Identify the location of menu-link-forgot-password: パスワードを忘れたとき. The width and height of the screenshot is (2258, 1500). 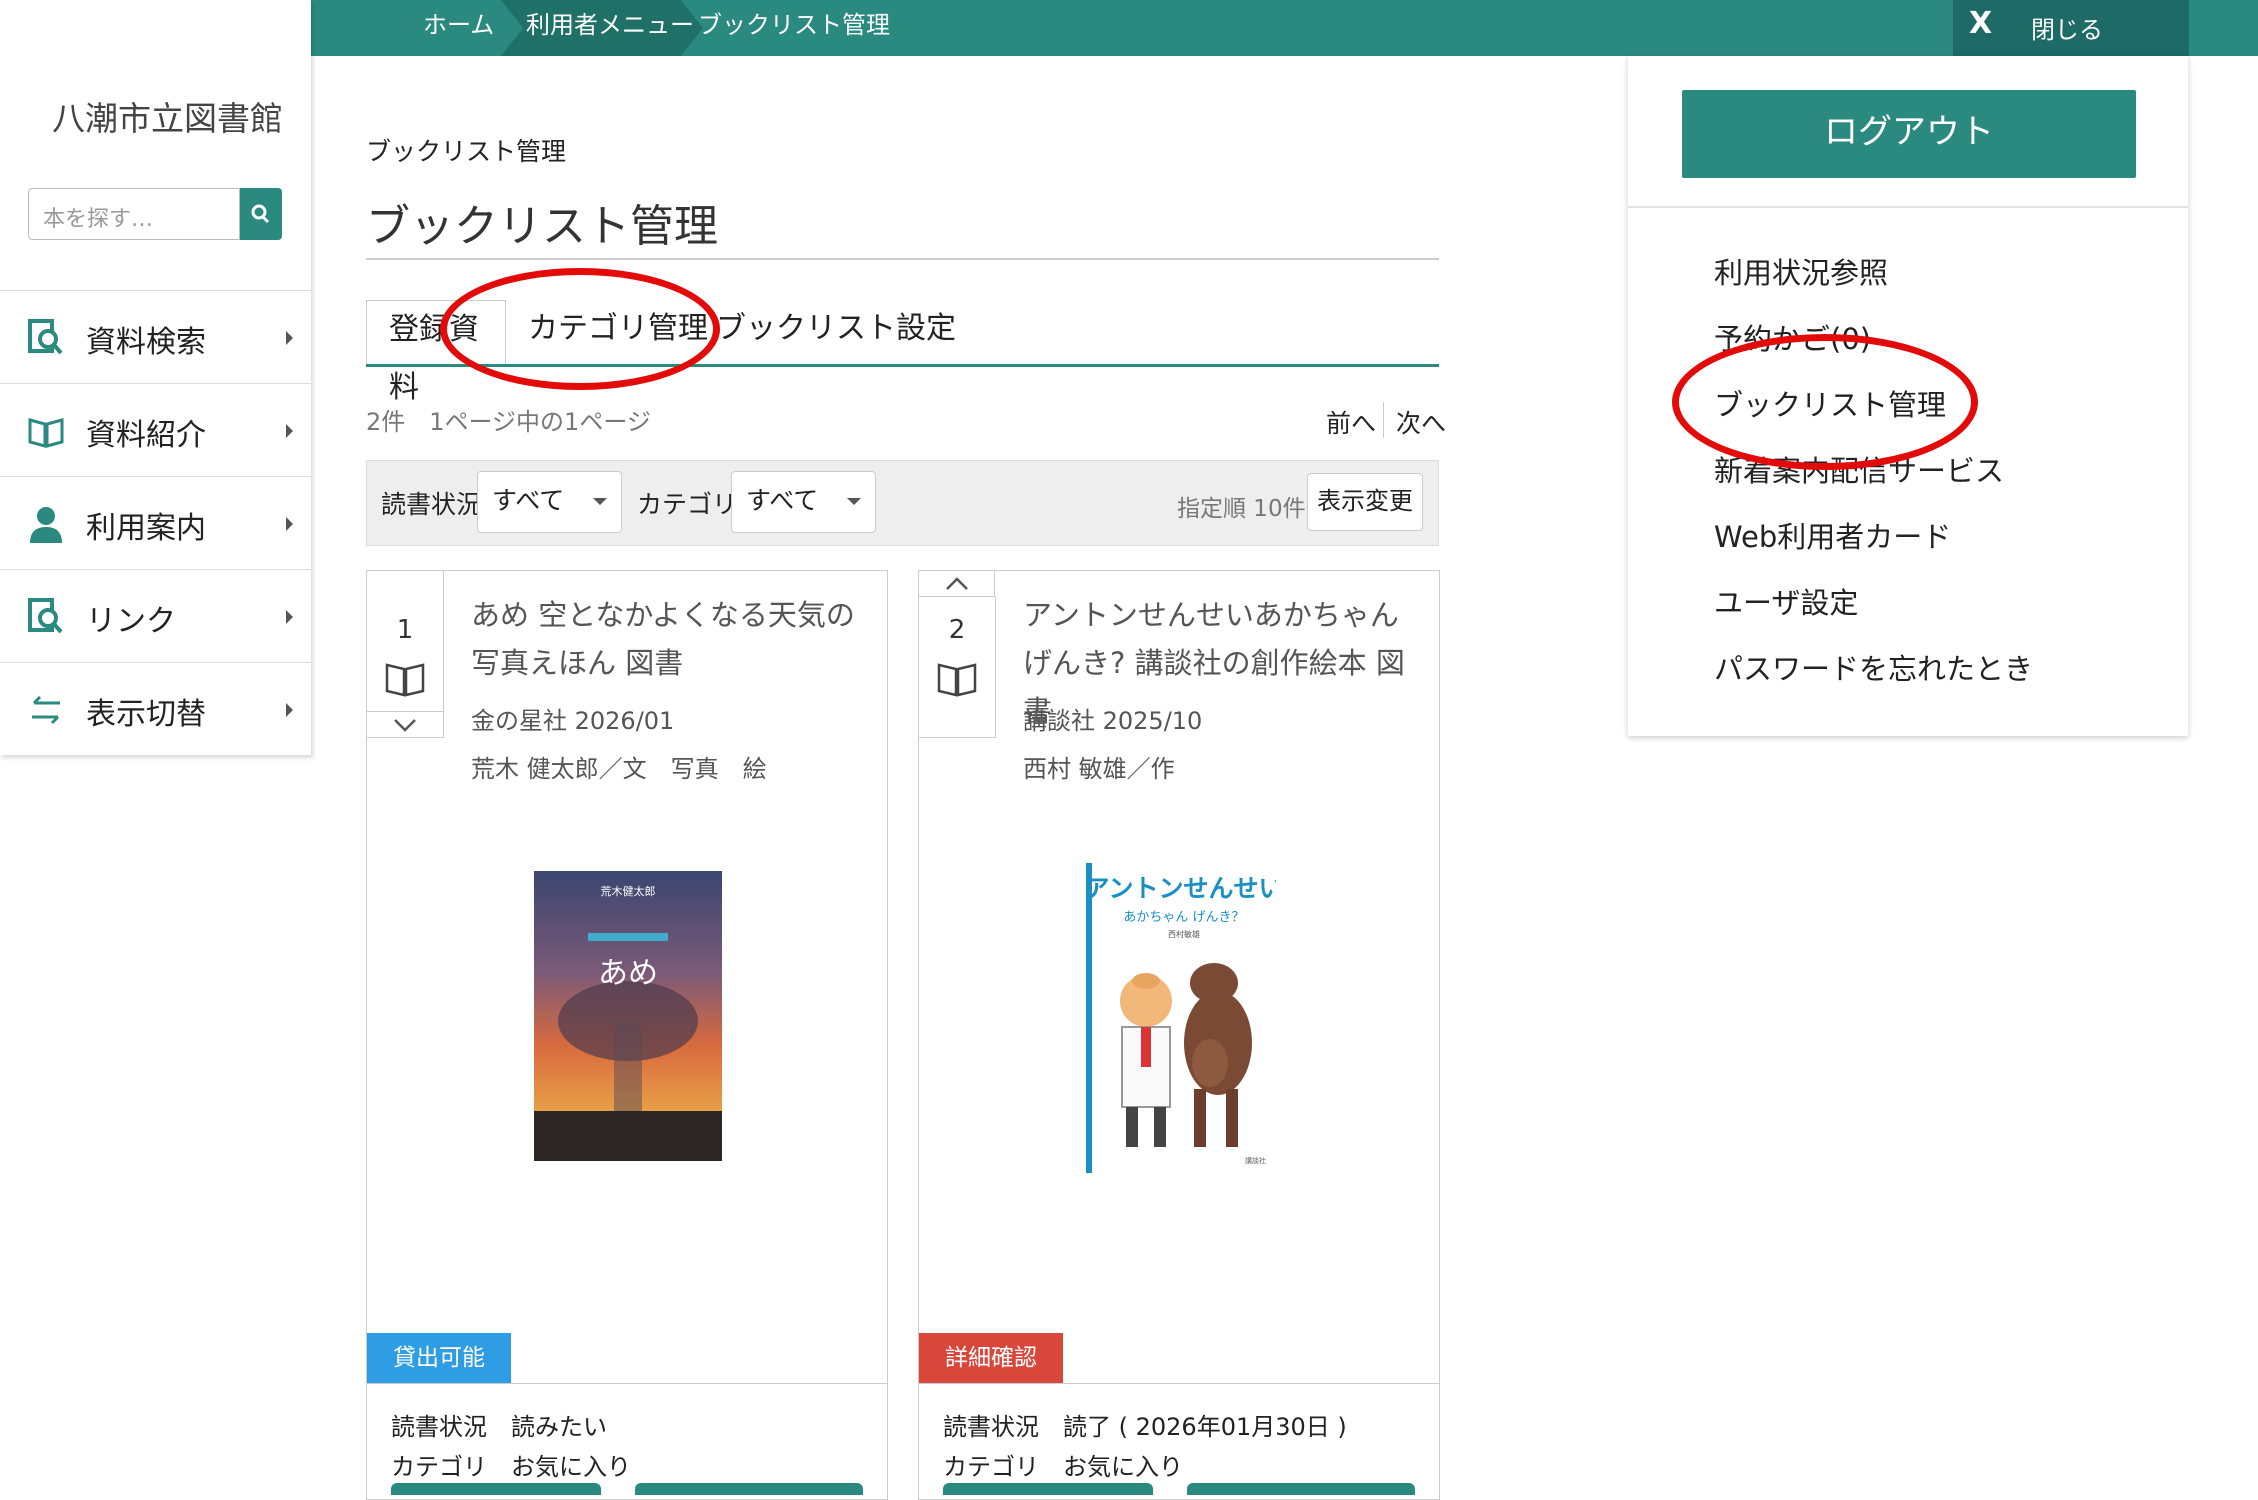
(1873, 667).